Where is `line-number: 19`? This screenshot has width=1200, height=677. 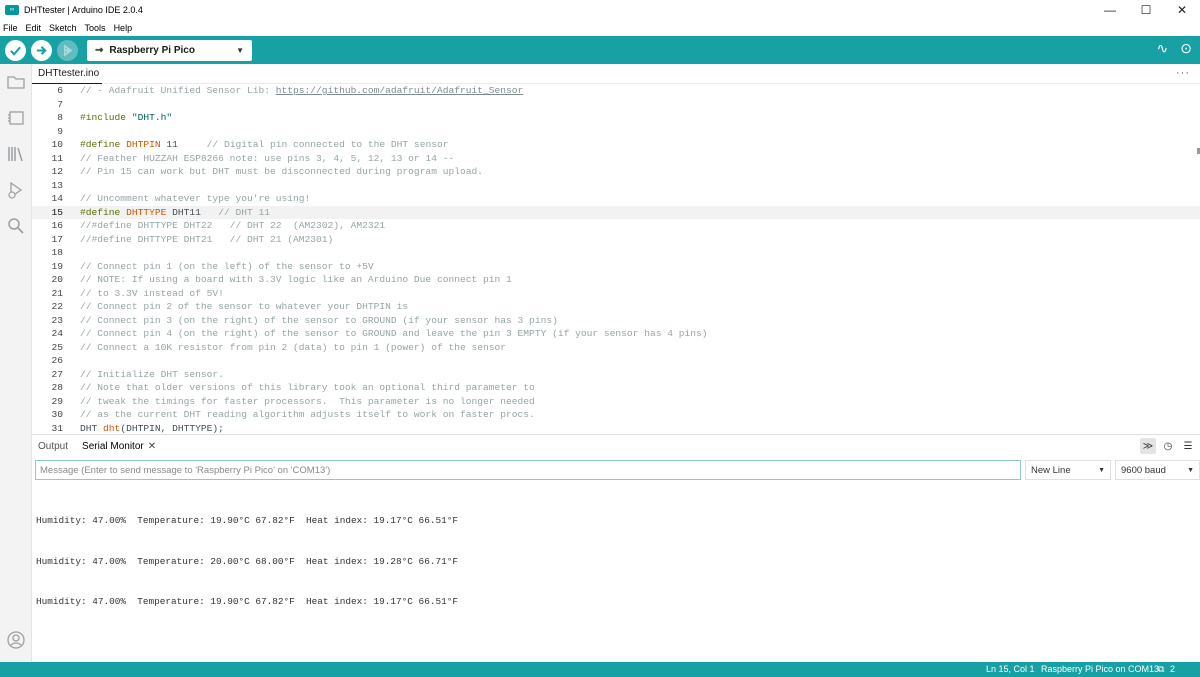
line-number: 19 is located at coordinates (57, 266).